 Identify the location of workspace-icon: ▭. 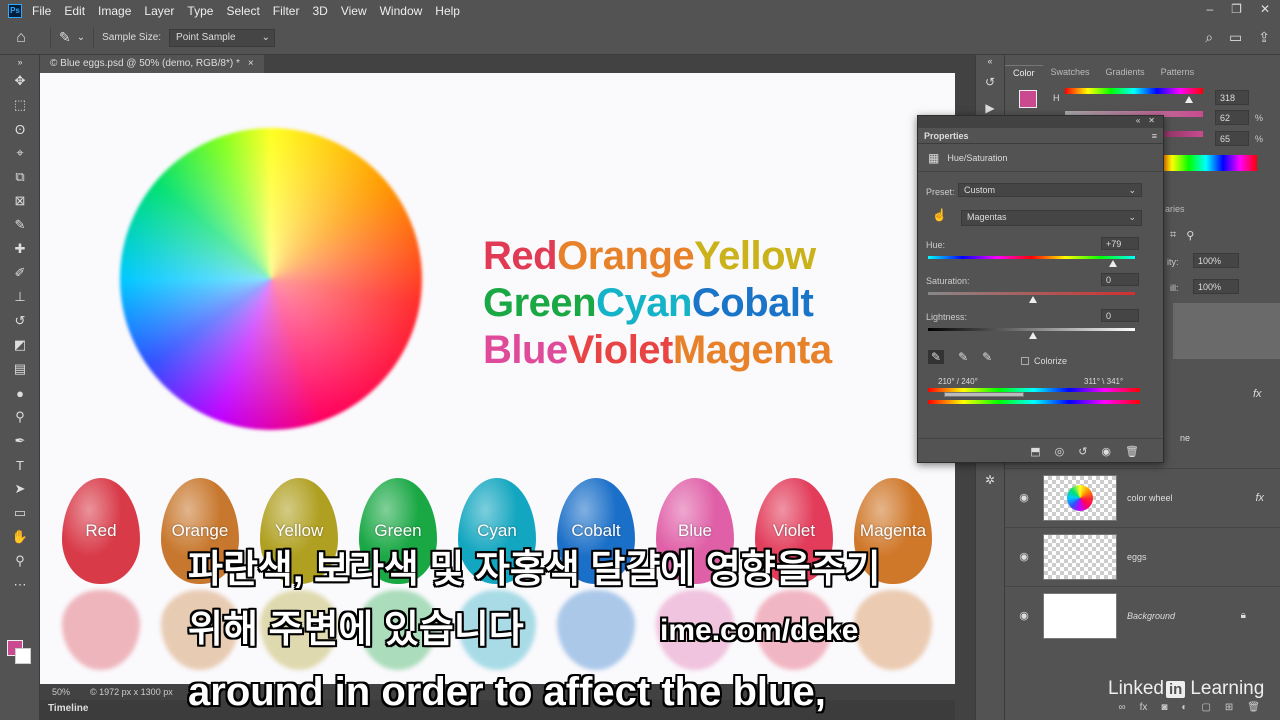
(1235, 37).